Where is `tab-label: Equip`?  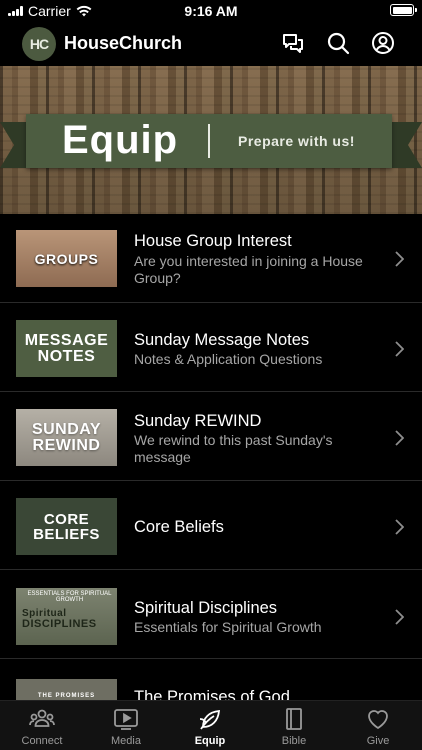 tab-label: Equip is located at coordinates (210, 741).